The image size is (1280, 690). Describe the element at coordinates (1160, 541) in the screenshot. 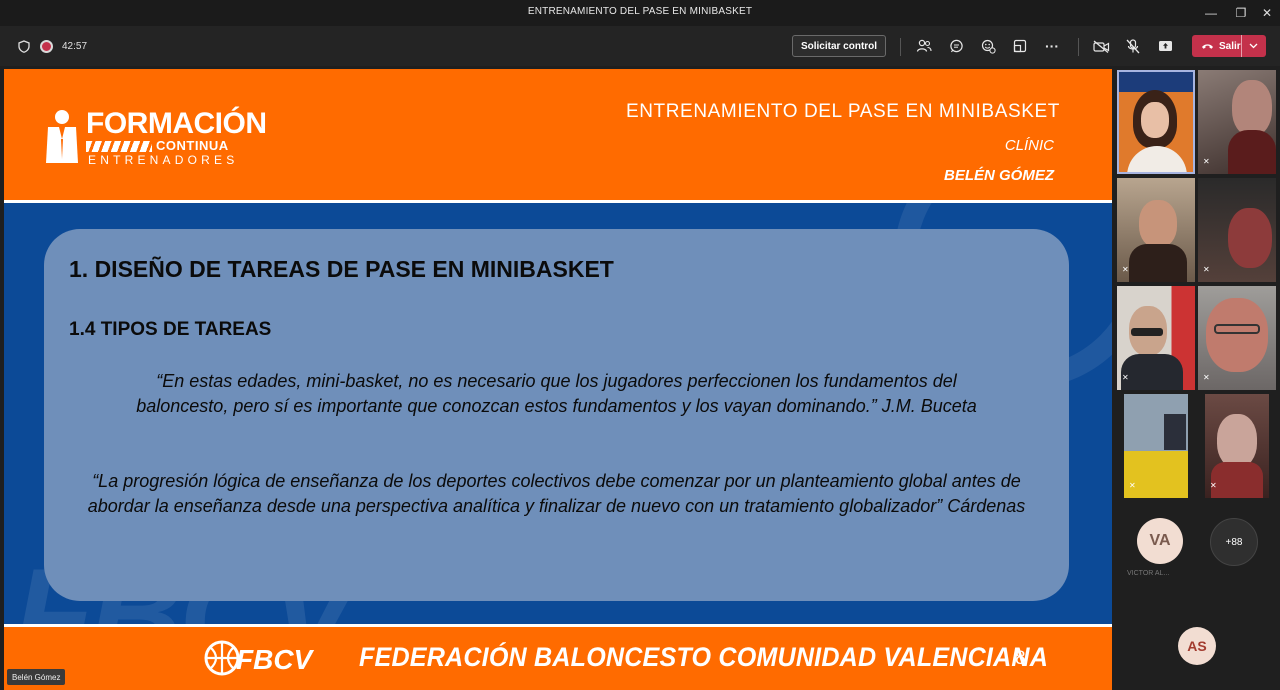

I see `participant-avatar-va: VA` at that location.